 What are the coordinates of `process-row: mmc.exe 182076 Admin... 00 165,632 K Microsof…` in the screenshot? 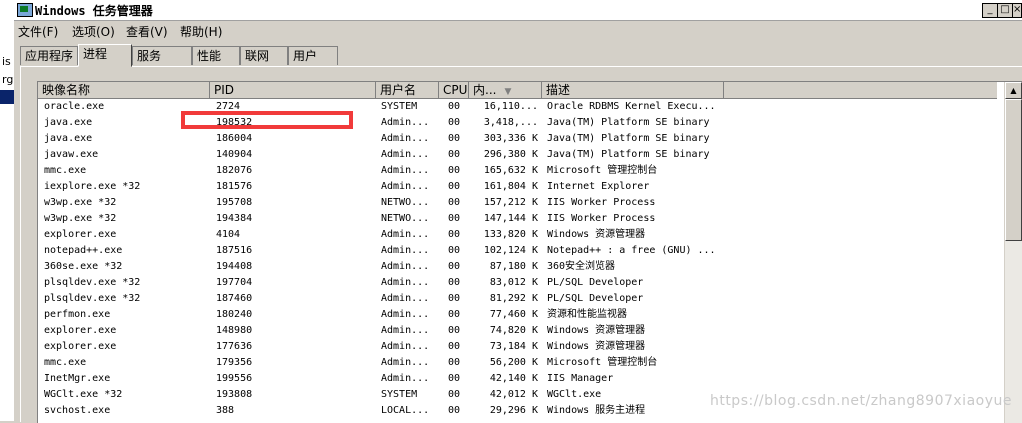 It's located at (517, 171).